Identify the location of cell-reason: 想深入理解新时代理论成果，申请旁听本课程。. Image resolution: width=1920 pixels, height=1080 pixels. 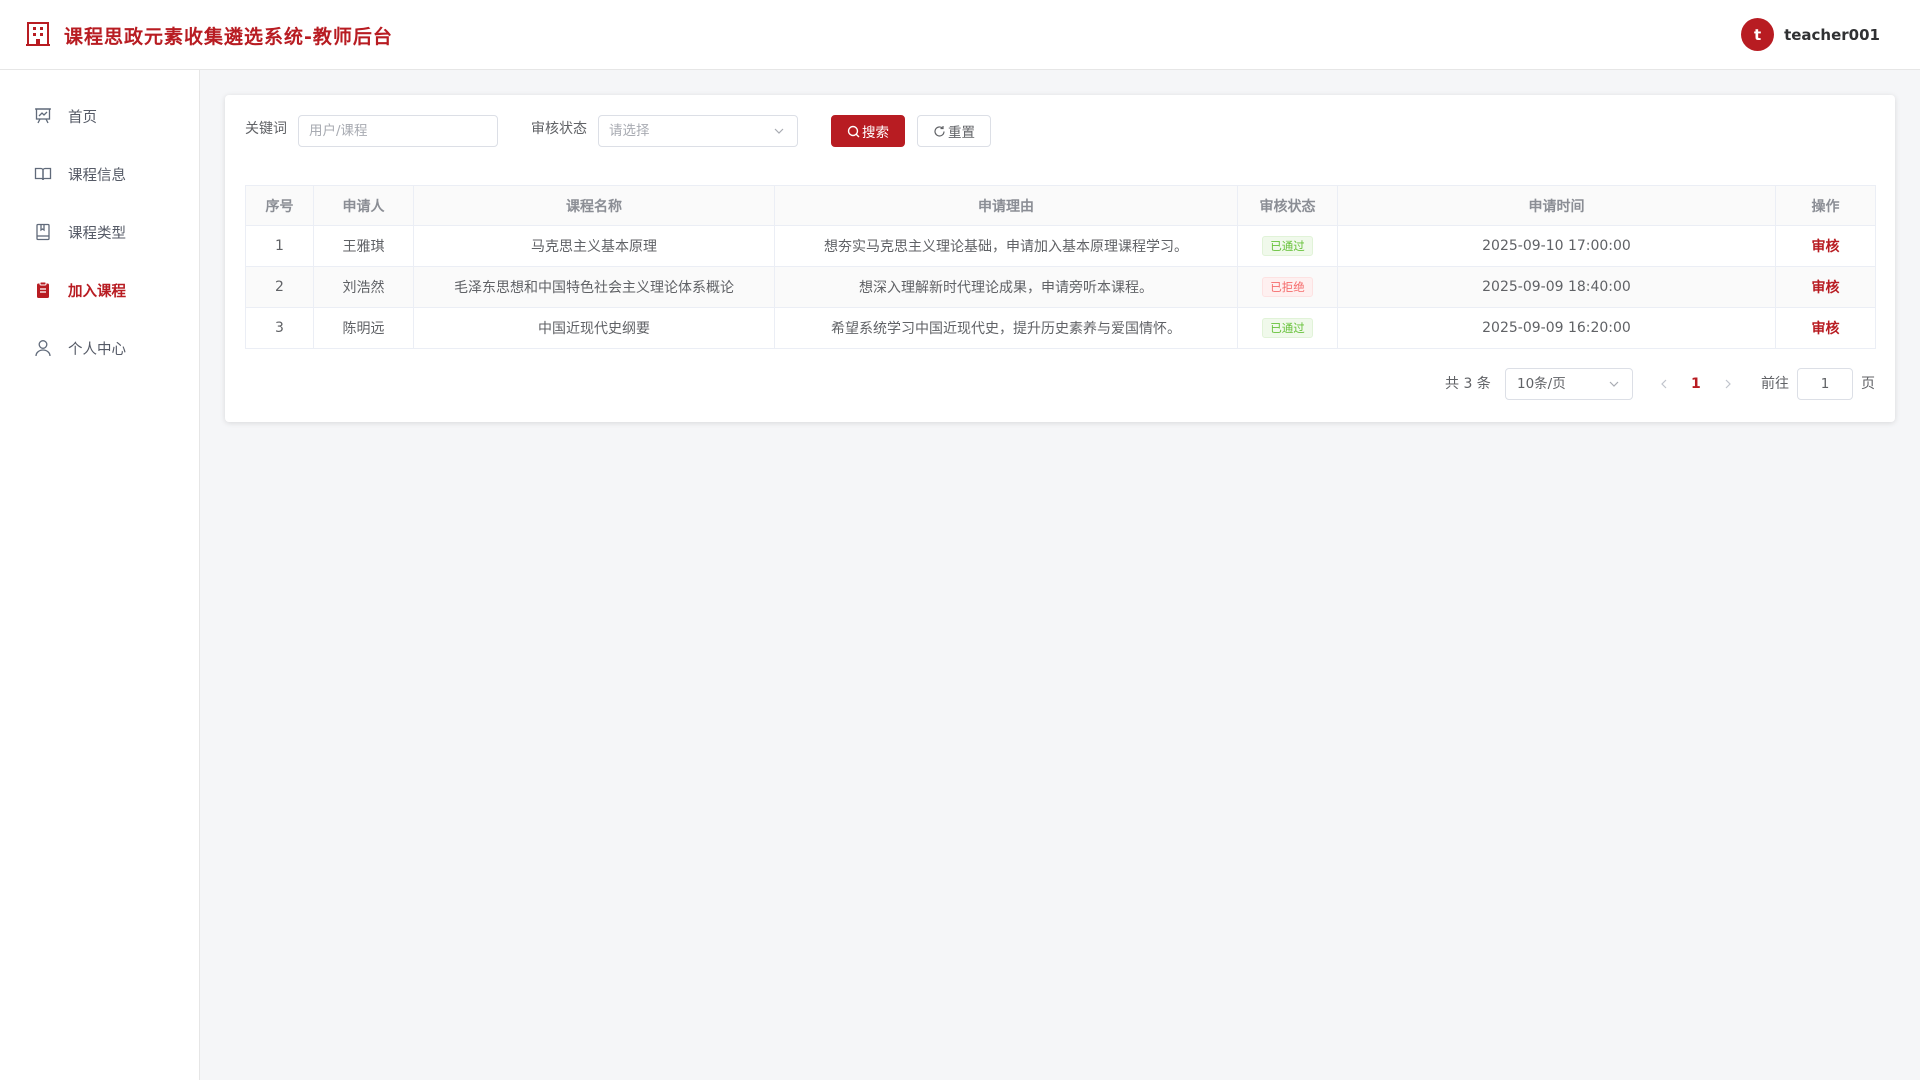
(1006, 287).